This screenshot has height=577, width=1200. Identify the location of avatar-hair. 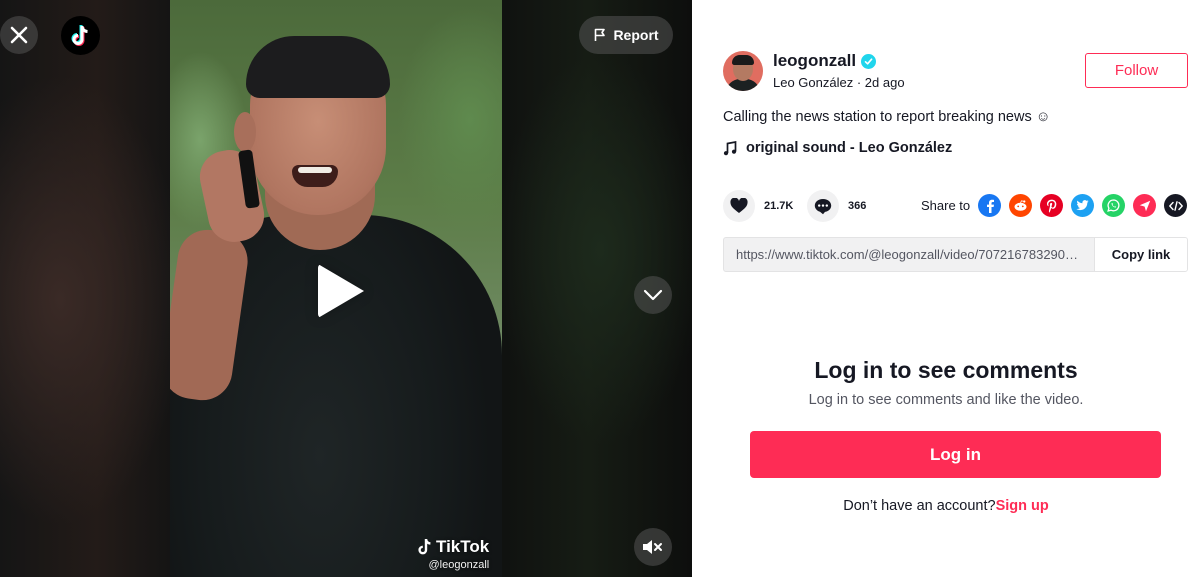
(743, 60).